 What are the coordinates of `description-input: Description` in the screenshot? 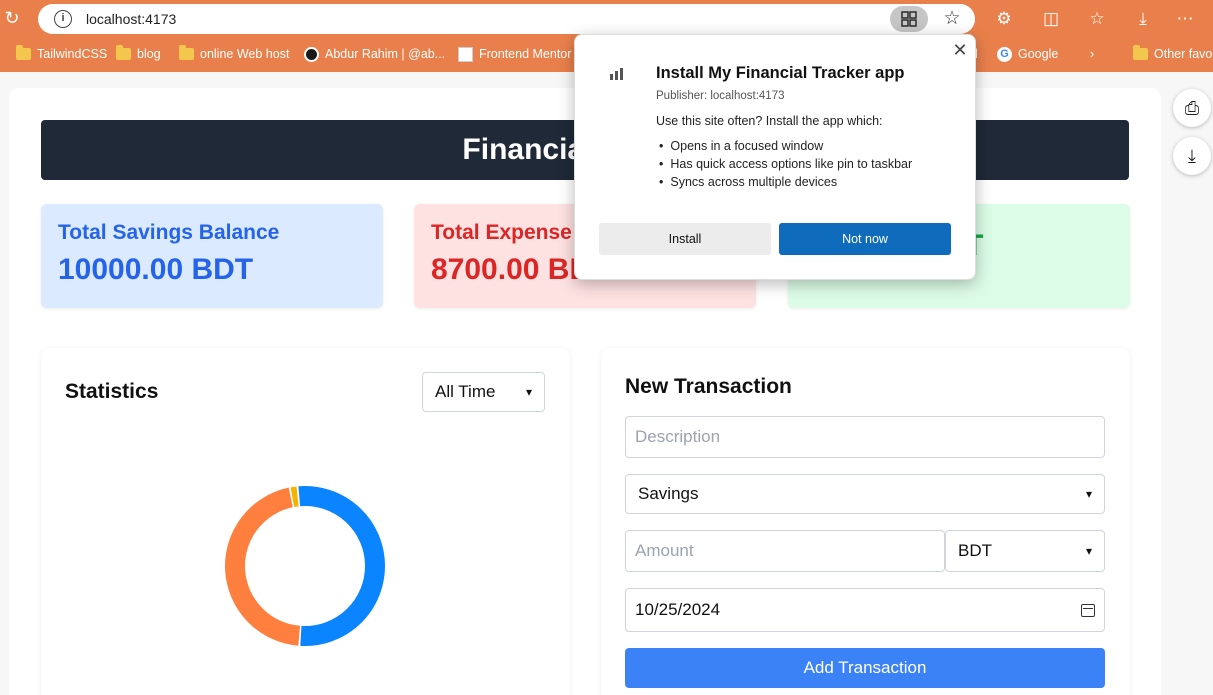 It's located at (865, 437).